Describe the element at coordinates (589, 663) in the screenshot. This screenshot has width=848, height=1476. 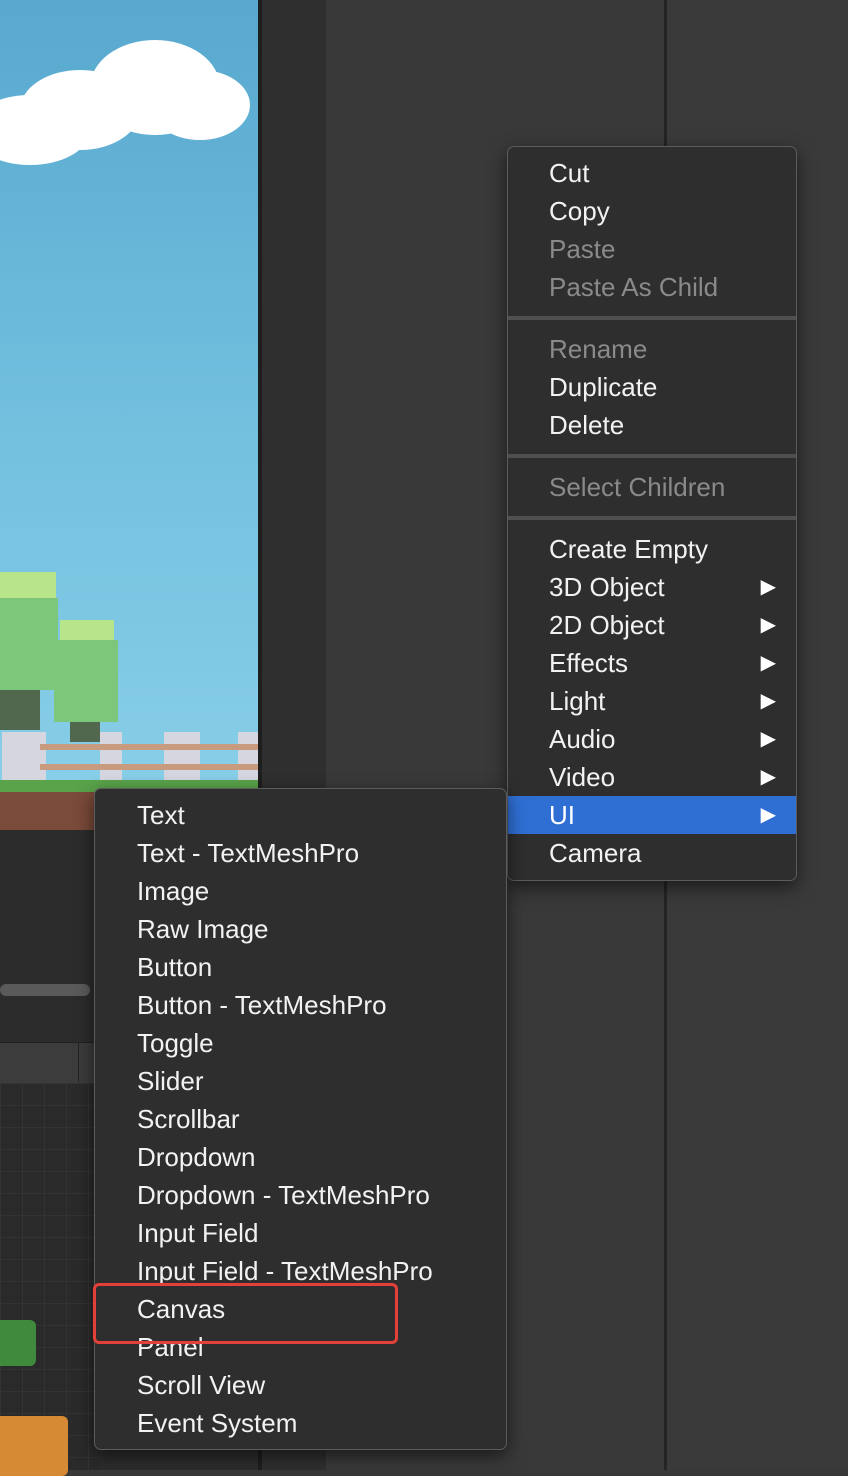
I see `menu-item-label: Effects` at that location.